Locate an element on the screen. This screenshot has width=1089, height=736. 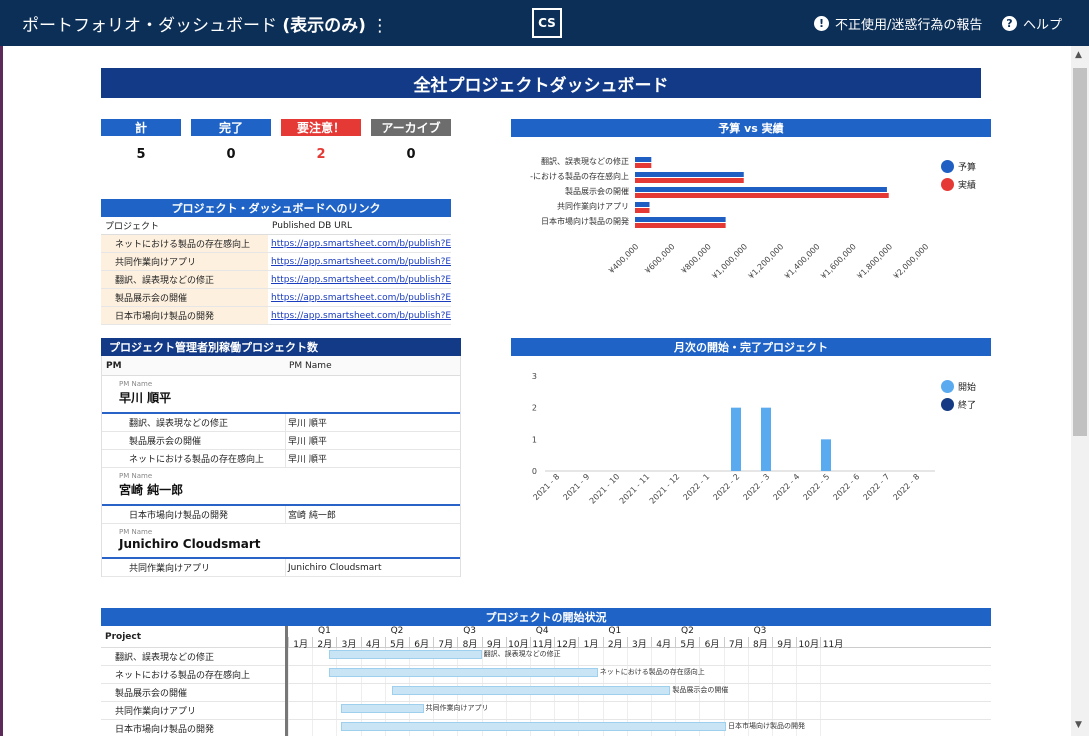
links-table-header: プロジェクト Published DB URL is located at coordinates (276, 226).